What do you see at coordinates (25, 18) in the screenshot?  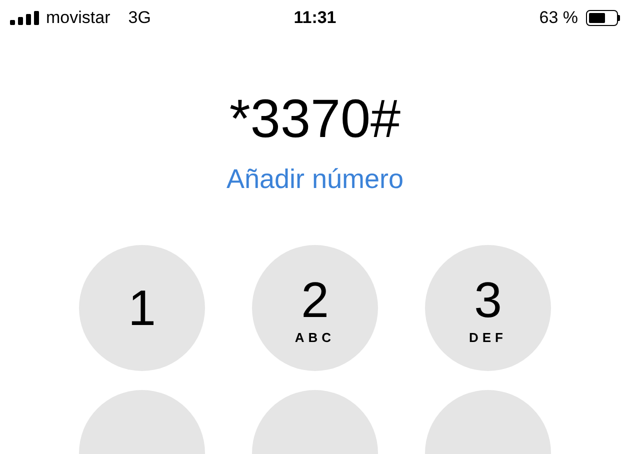 I see `signal-icon` at bounding box center [25, 18].